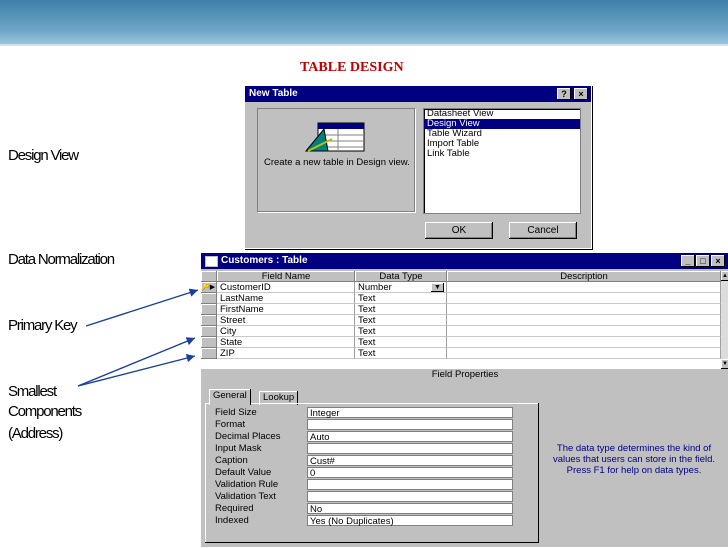 The image size is (728, 548). I want to click on field-name-cell: Street, so click(286, 320).